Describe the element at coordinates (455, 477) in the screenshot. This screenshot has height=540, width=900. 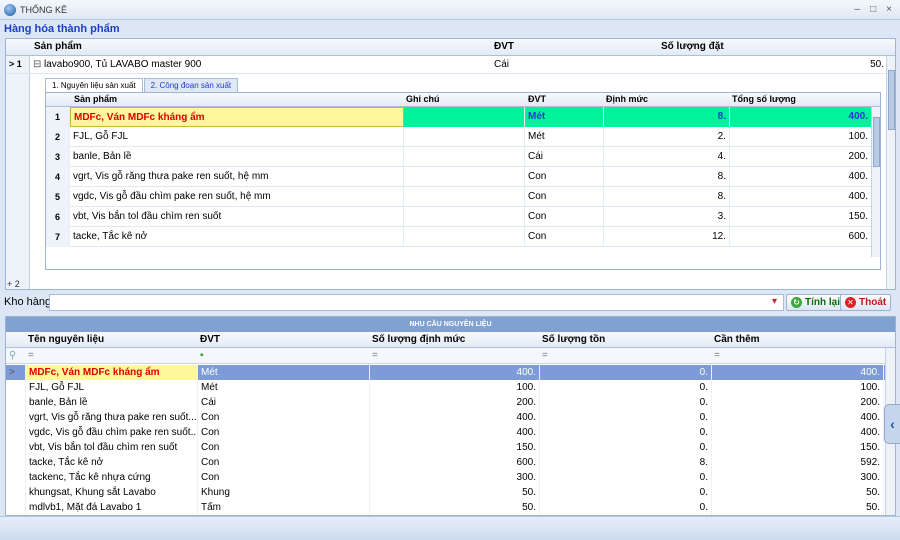
I see `cell-norm_qty: 300.` at that location.